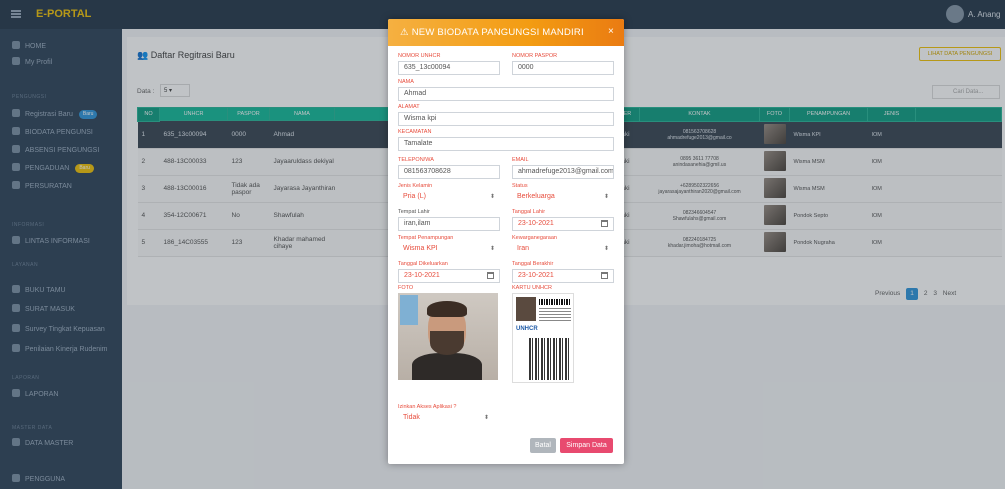 The height and width of the screenshot is (489, 1005). What do you see at coordinates (506, 119) in the screenshot?
I see `alamat-input: Wisma kpi` at bounding box center [506, 119].